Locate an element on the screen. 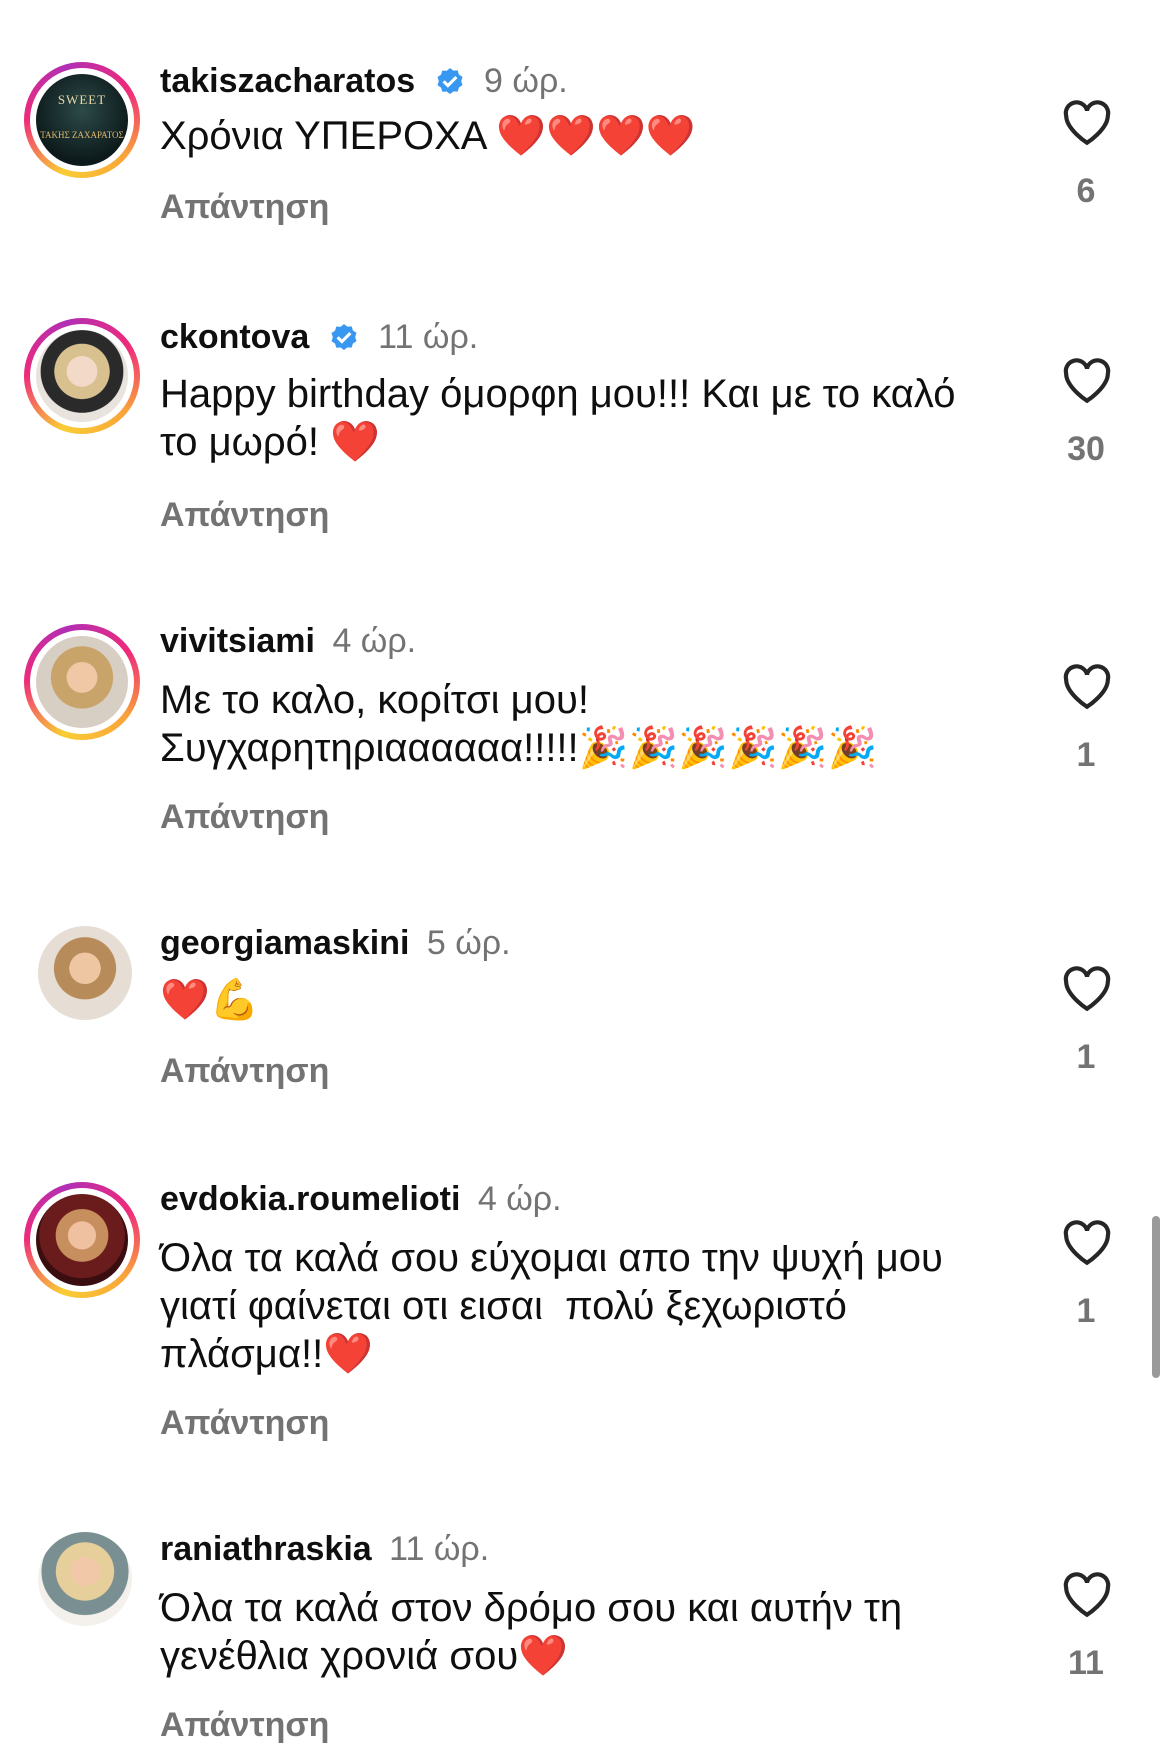  username: raniathraskia is located at coordinates (266, 1549).